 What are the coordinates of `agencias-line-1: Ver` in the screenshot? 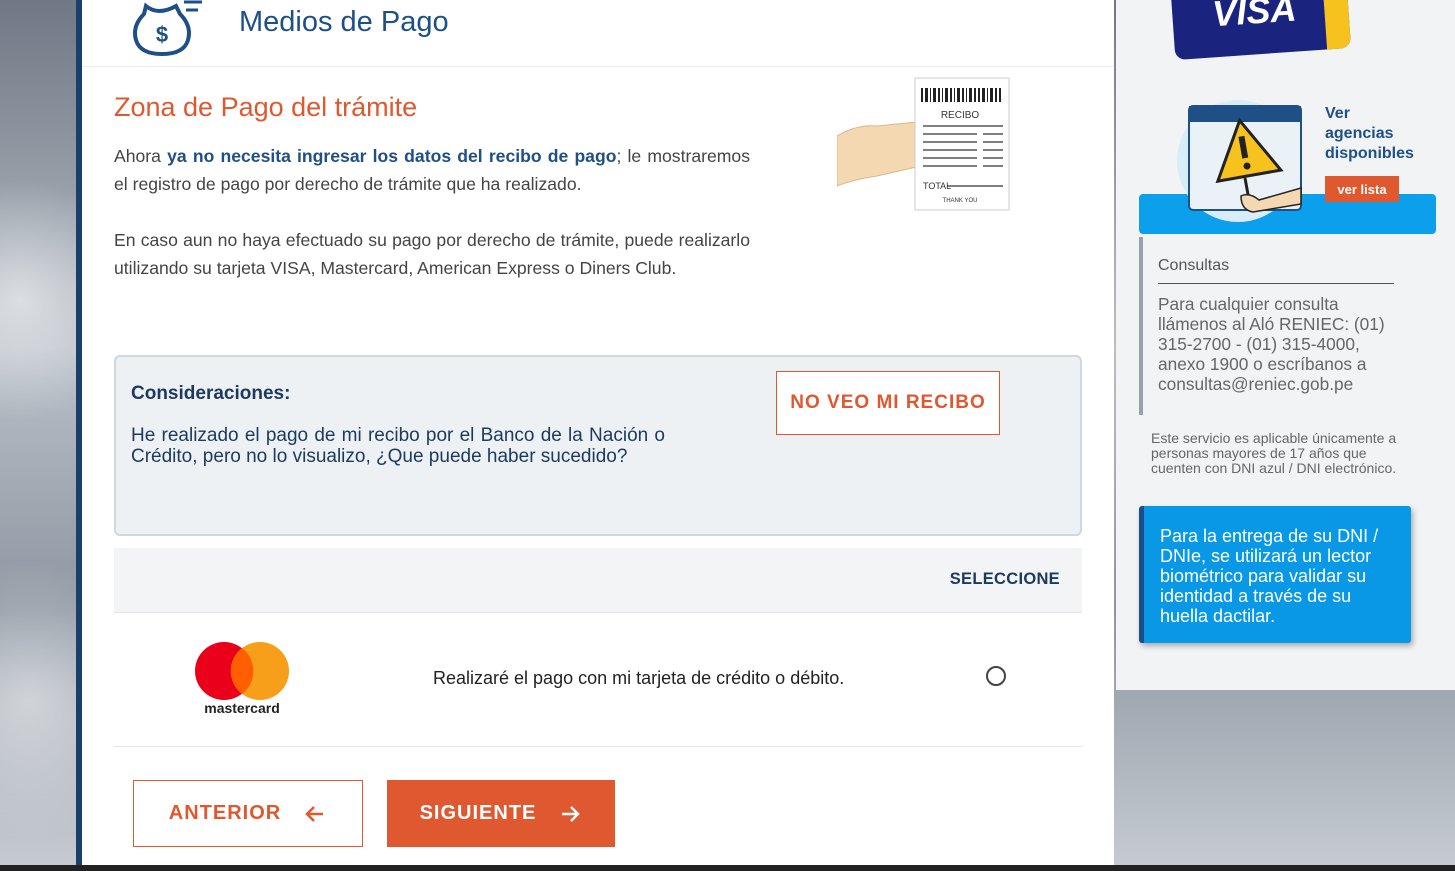 It's located at (1337, 113).